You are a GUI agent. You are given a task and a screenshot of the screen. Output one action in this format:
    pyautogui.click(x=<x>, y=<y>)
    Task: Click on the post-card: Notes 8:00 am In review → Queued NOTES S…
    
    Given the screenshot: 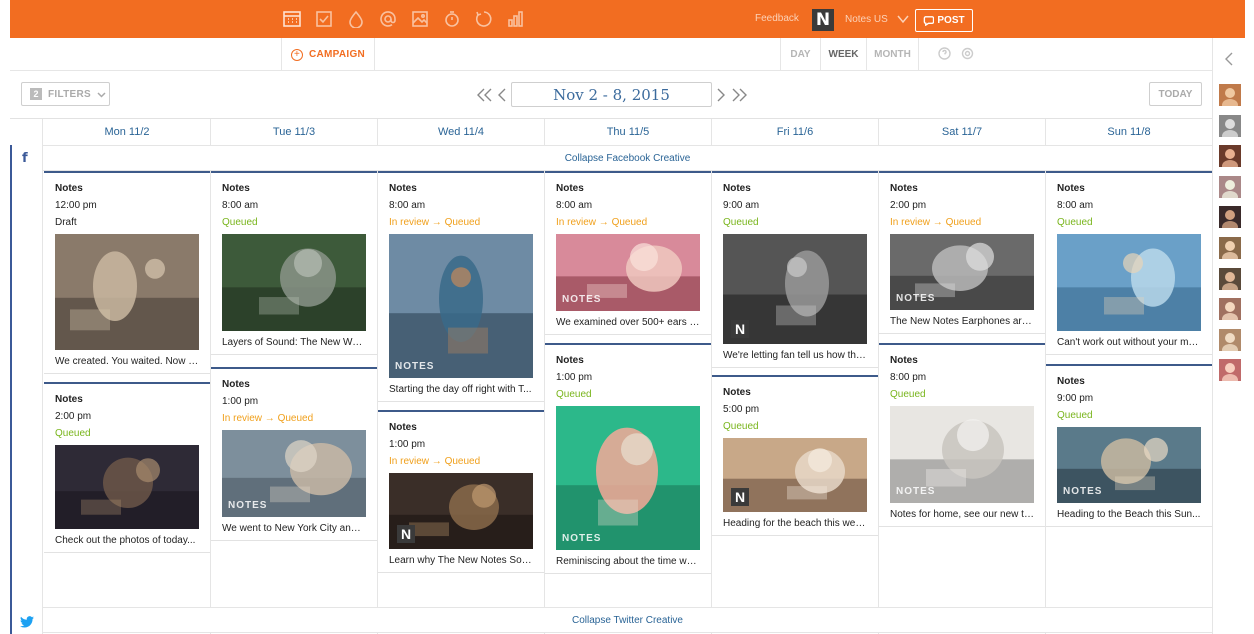 What is the action you would take?
    pyautogui.click(x=461, y=286)
    